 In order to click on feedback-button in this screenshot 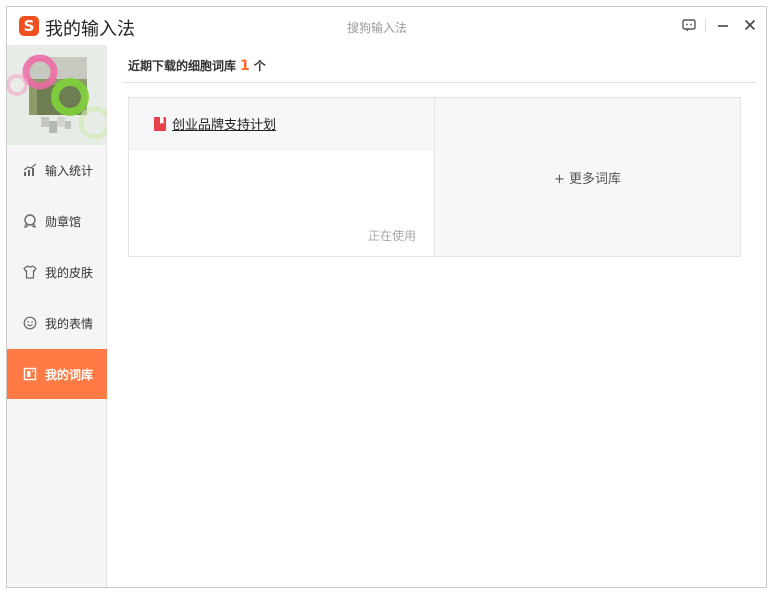, I will do `click(689, 25)`.